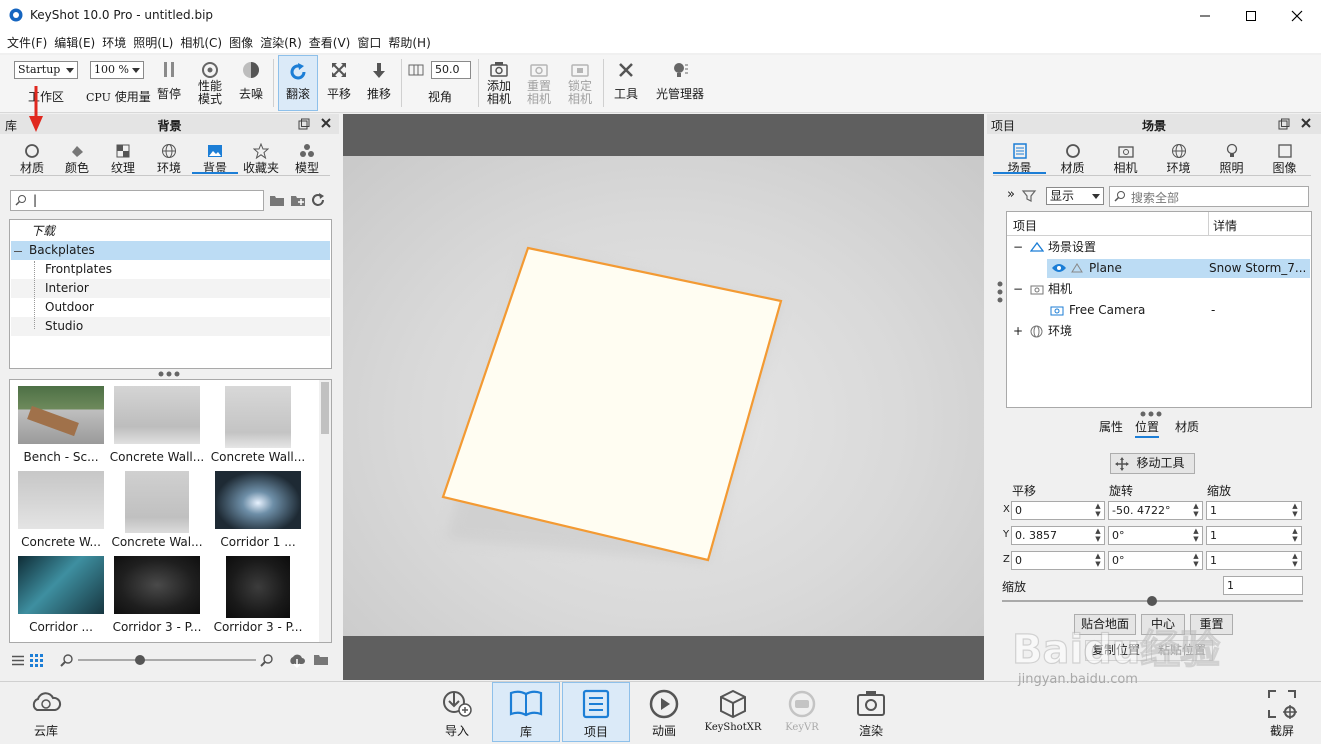 This screenshot has height=744, width=1321. What do you see at coordinates (321, 659) in the screenshot?
I see `folder-options-icon` at bounding box center [321, 659].